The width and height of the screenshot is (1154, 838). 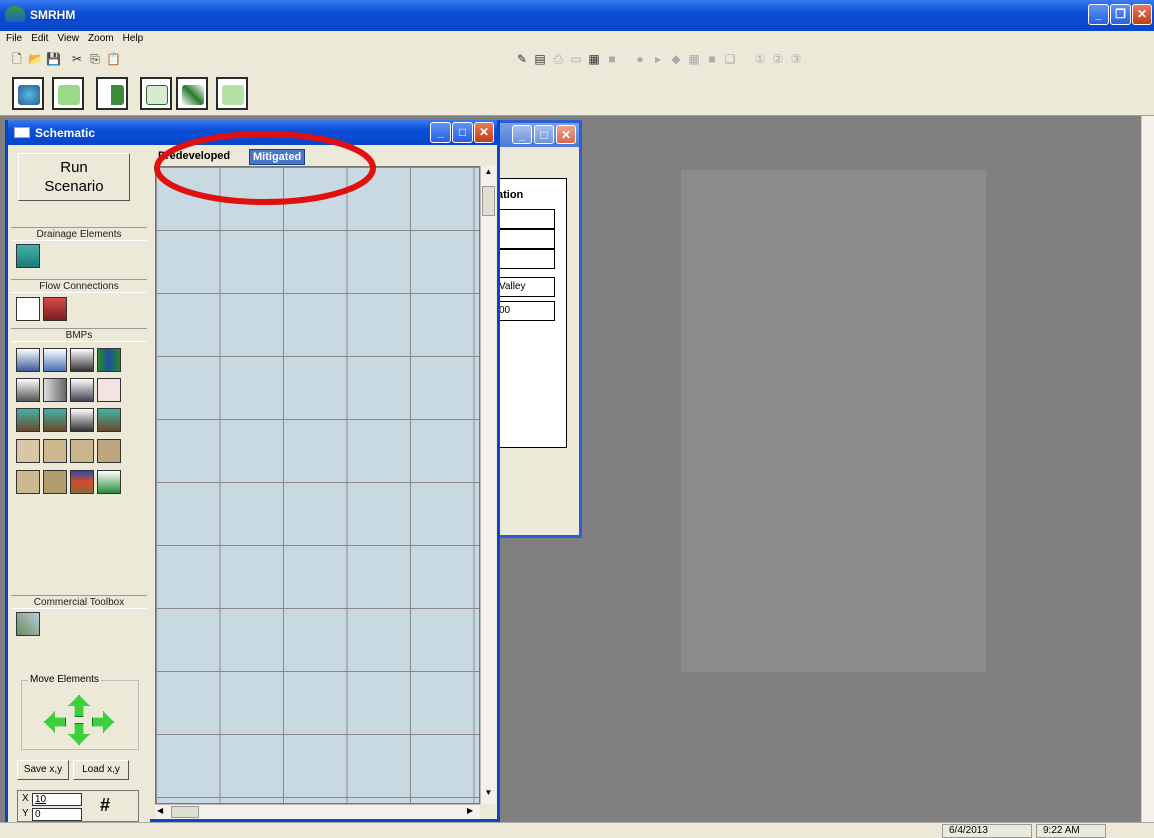 What do you see at coordinates (558, 59) in the screenshot?
I see `print-icon: ⎙` at bounding box center [558, 59].